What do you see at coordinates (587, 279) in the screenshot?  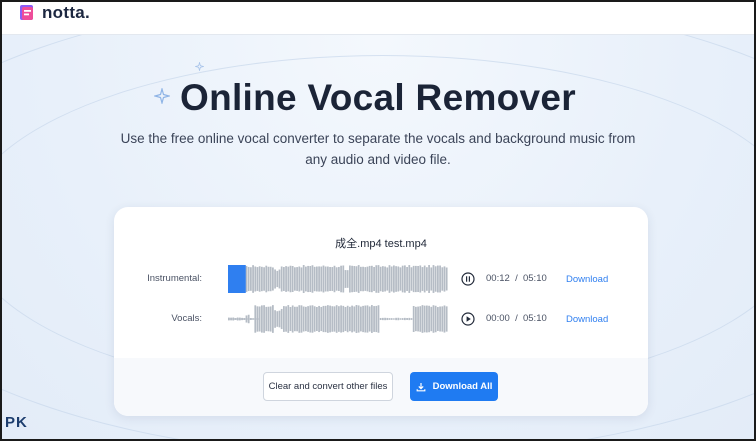 I see `download-instrumental-link: Download` at bounding box center [587, 279].